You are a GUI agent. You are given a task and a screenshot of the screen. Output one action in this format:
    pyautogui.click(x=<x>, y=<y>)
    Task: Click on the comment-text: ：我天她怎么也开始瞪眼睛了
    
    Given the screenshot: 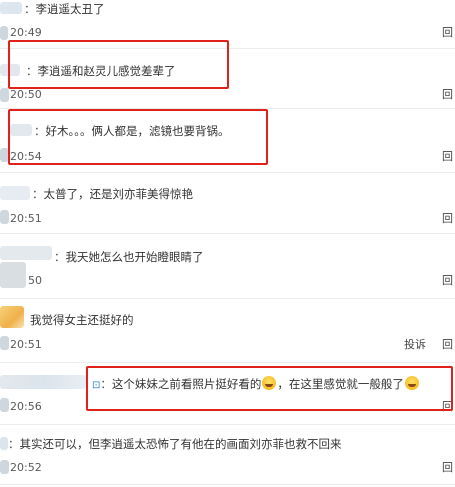 What is the action you would take?
    pyautogui.click(x=129, y=257)
    